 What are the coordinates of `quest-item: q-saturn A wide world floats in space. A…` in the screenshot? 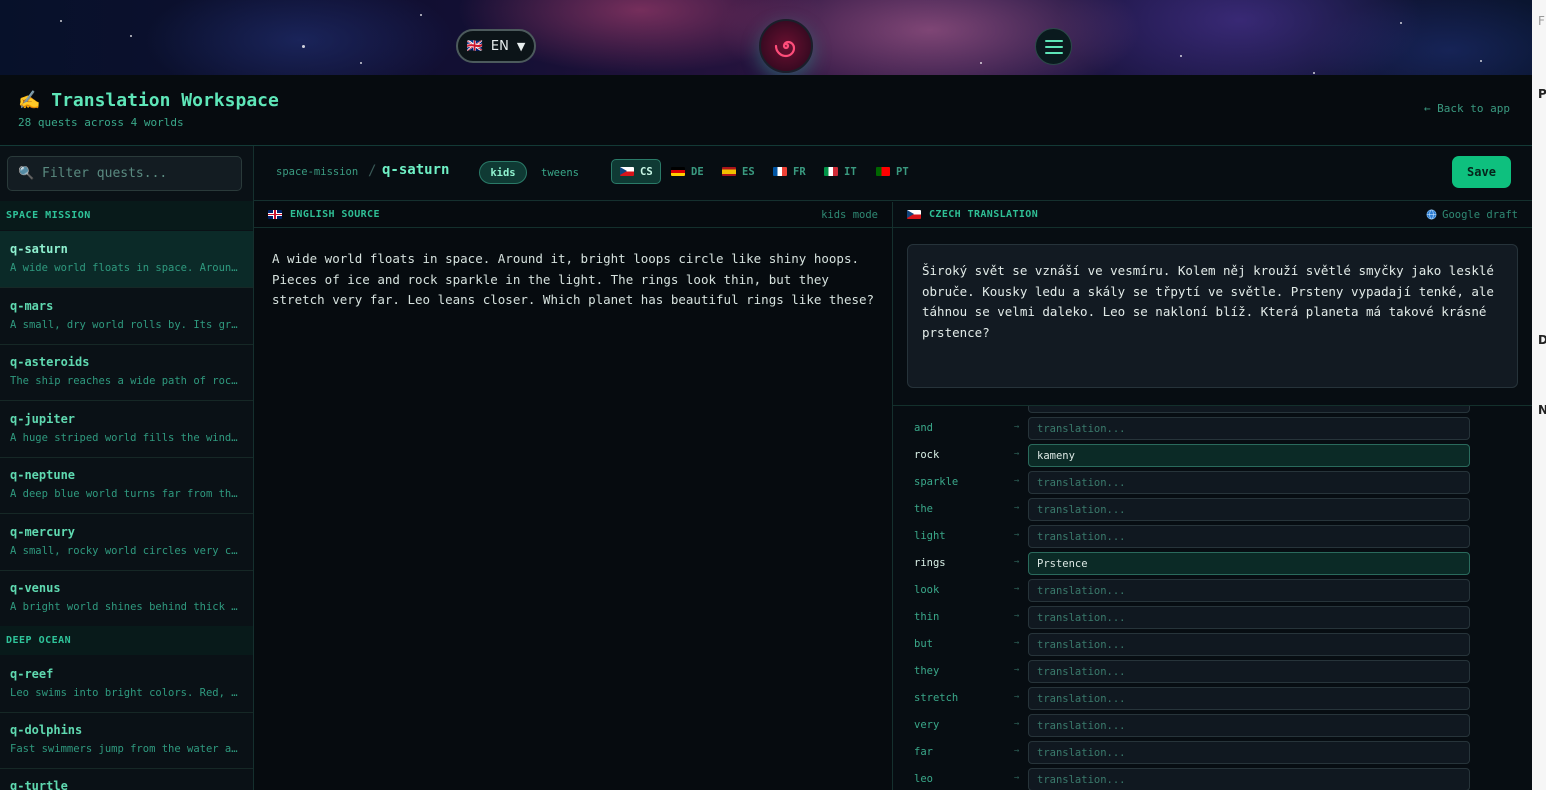 It's located at (126, 259).